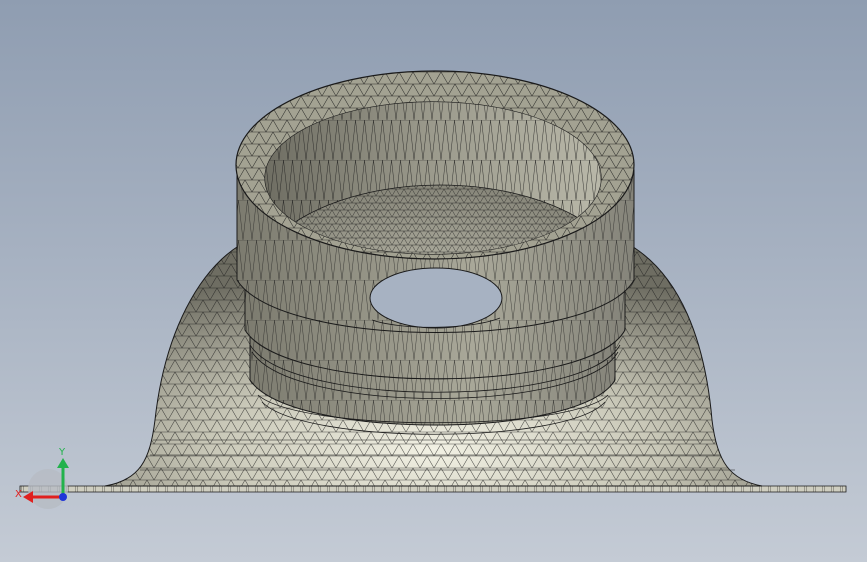 This screenshot has width=867, height=562. Describe the element at coordinates (42, 478) in the screenshot. I see `coordinate-triad: Y X` at that location.